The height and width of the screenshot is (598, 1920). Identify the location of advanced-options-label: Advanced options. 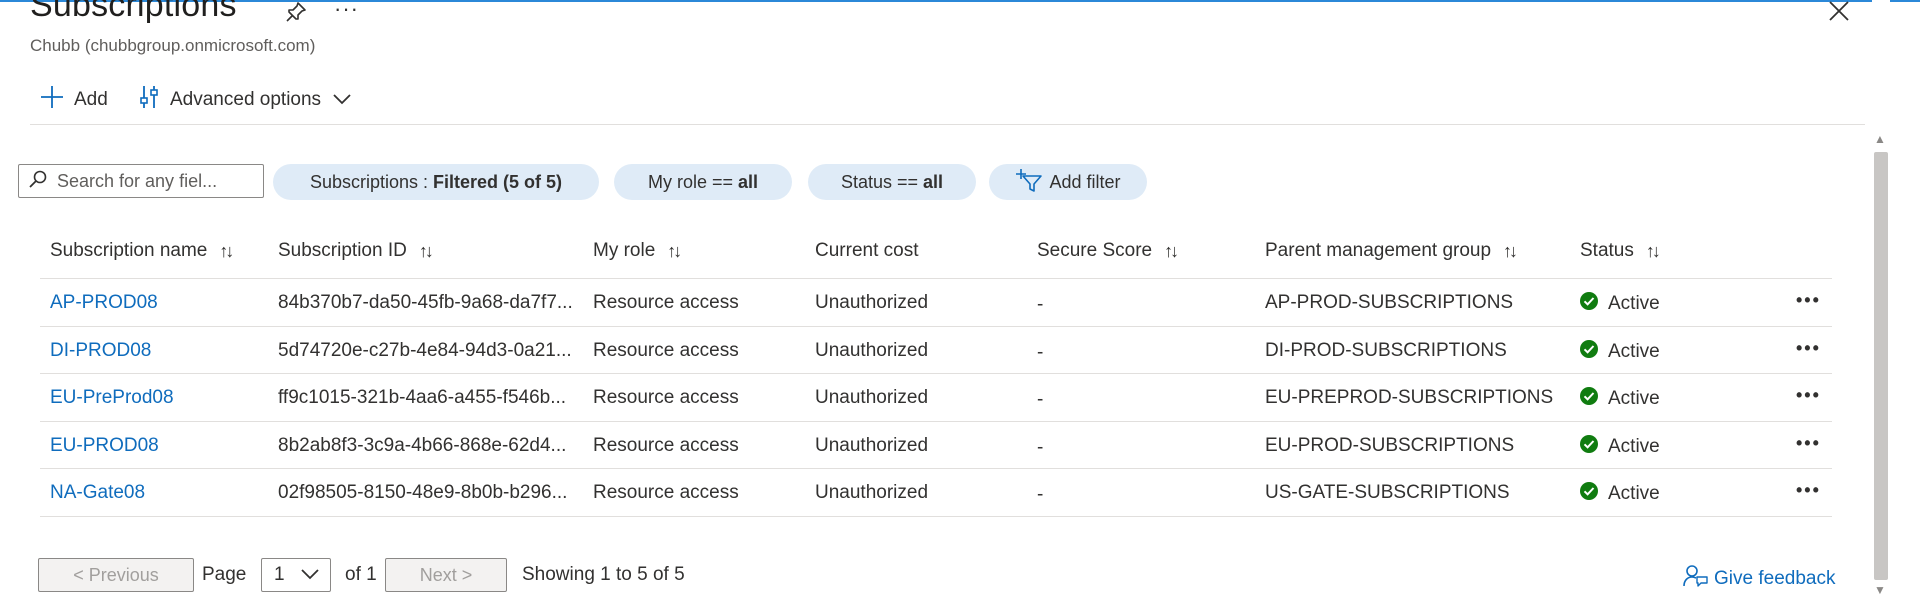
(246, 99).